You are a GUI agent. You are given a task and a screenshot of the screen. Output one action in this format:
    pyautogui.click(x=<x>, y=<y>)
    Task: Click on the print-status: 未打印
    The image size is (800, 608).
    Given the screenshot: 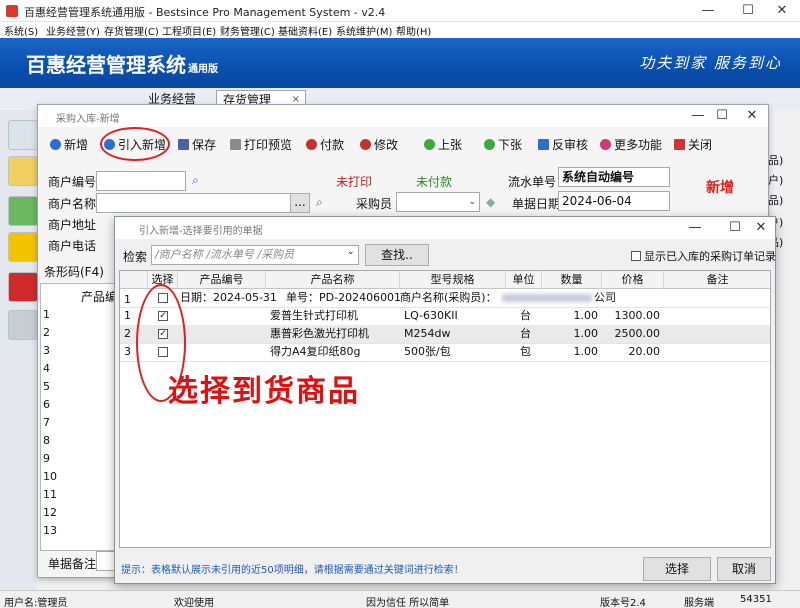 What is the action you would take?
    pyautogui.click(x=354, y=182)
    